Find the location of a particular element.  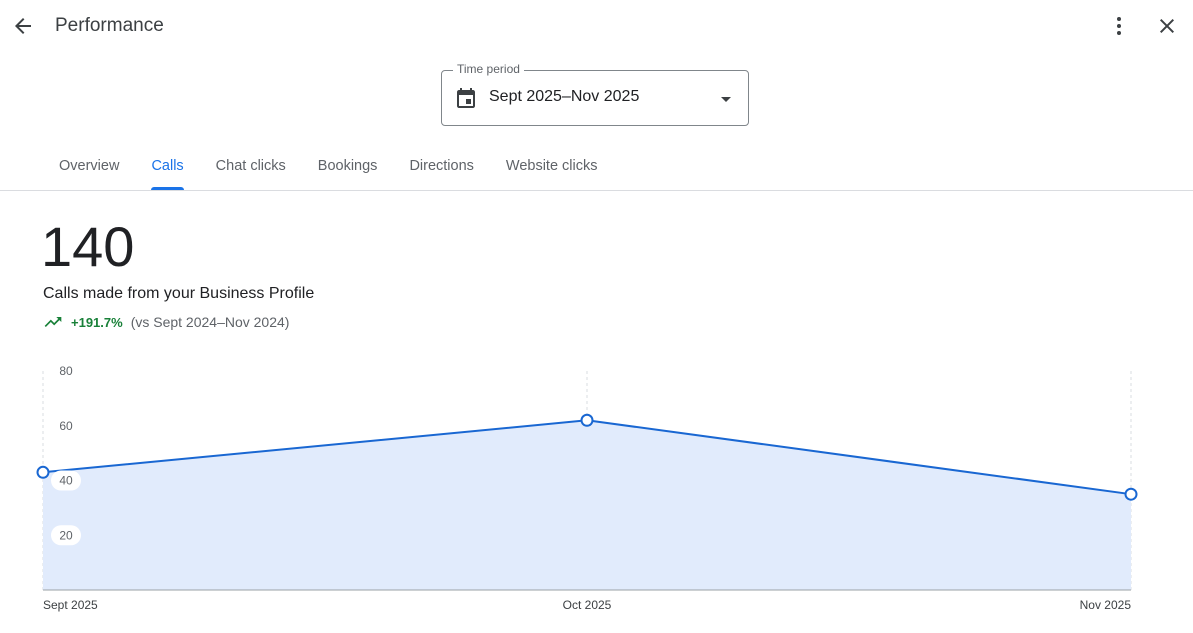

page-title: Performance is located at coordinates (109, 25).